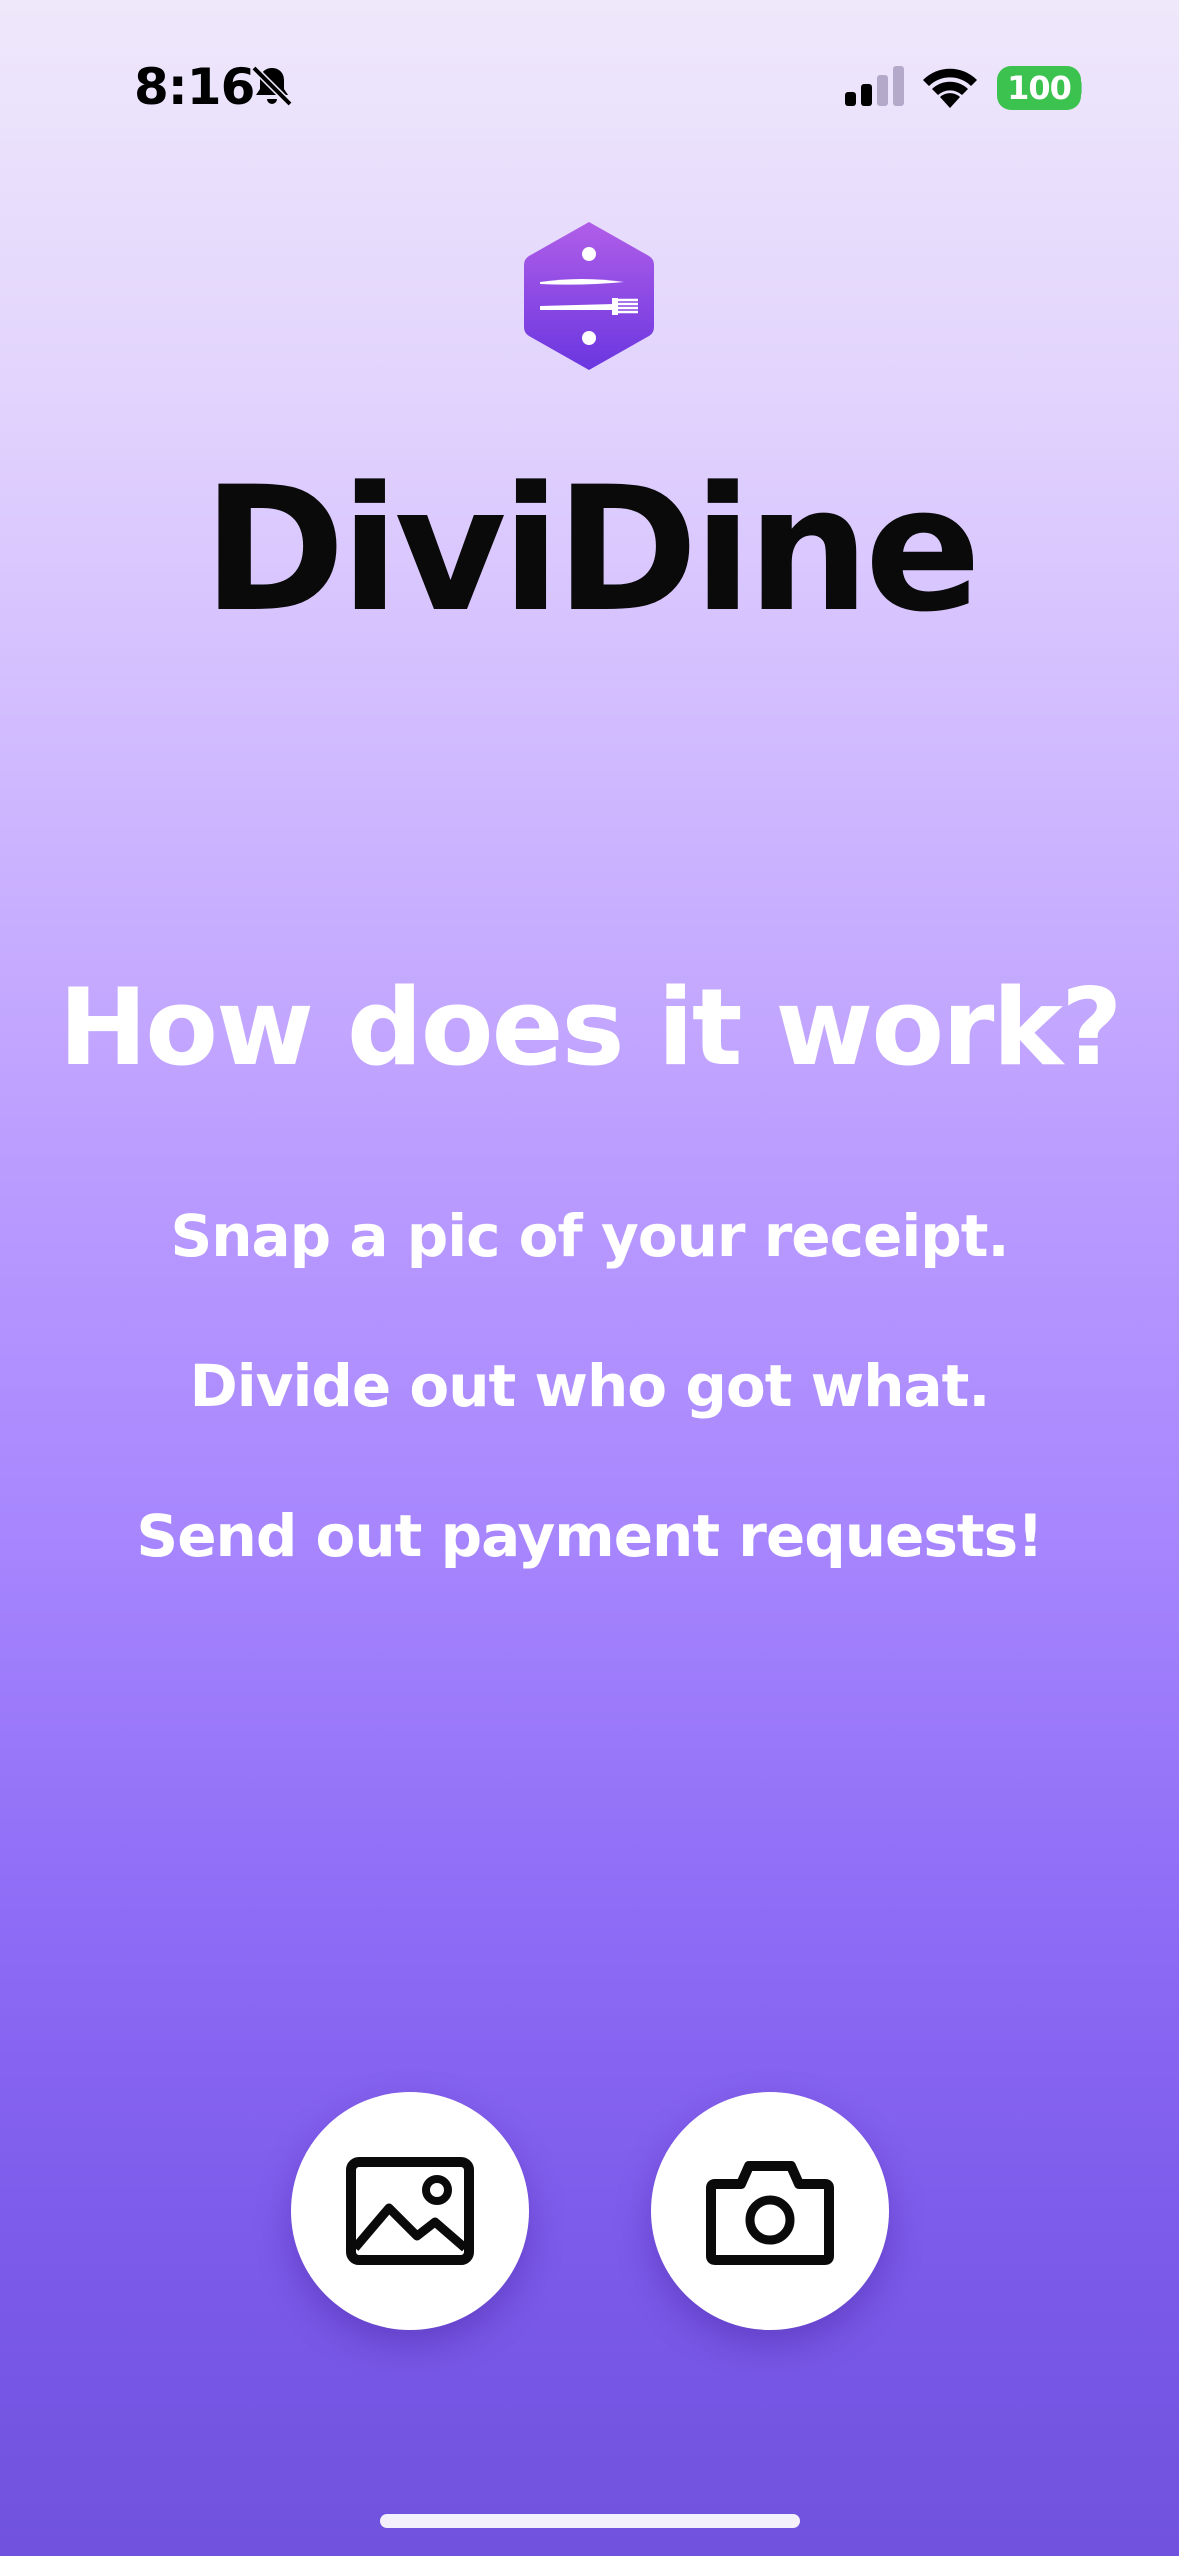 The width and height of the screenshot is (1179, 2556). I want to click on step-send-requests: Send out payment requests!, so click(589, 1536).